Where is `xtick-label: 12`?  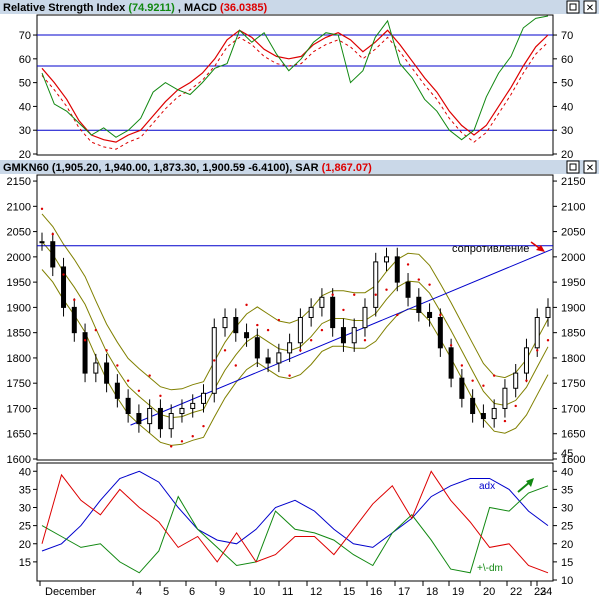 xtick-label: 12 is located at coordinates (316, 592).